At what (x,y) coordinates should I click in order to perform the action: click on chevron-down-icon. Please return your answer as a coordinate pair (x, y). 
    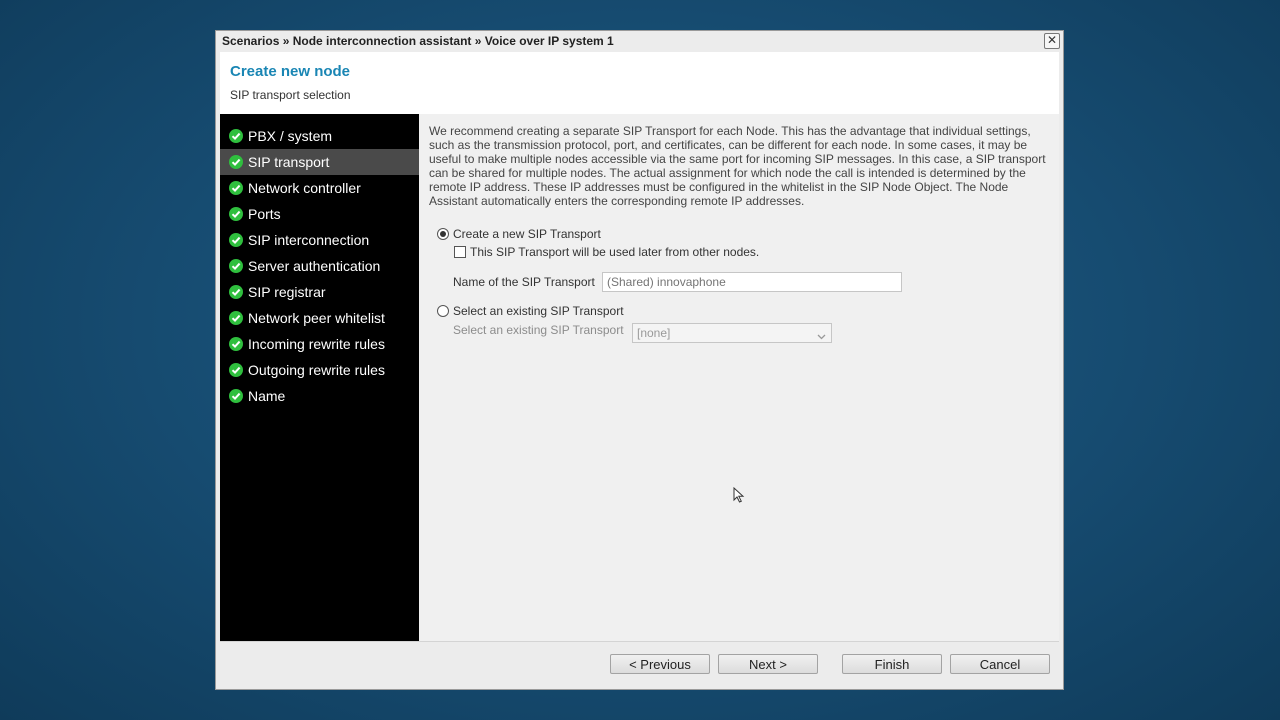
    Looking at the image, I should click on (821, 337).